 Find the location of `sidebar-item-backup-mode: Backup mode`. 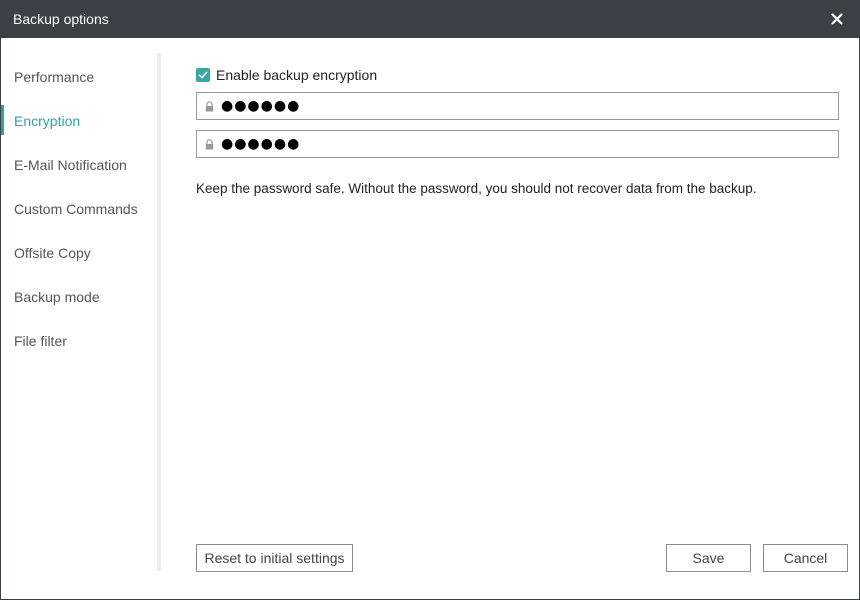

sidebar-item-backup-mode: Backup mode is located at coordinates (79, 295).